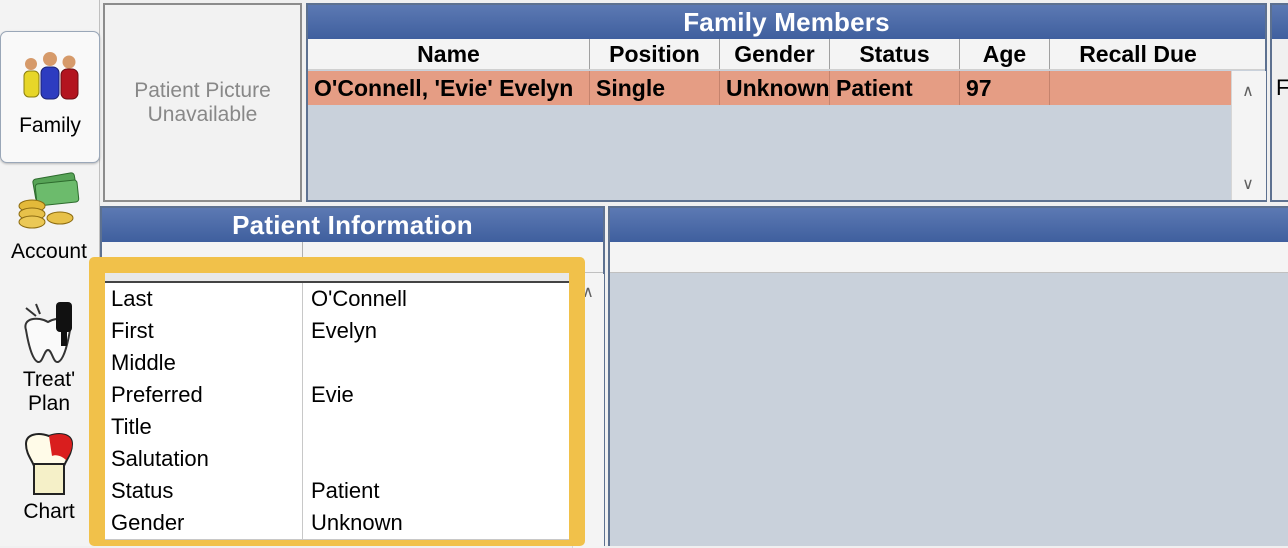  Describe the element at coordinates (1280, 22) in the screenshot. I see `right-stub-title` at that location.